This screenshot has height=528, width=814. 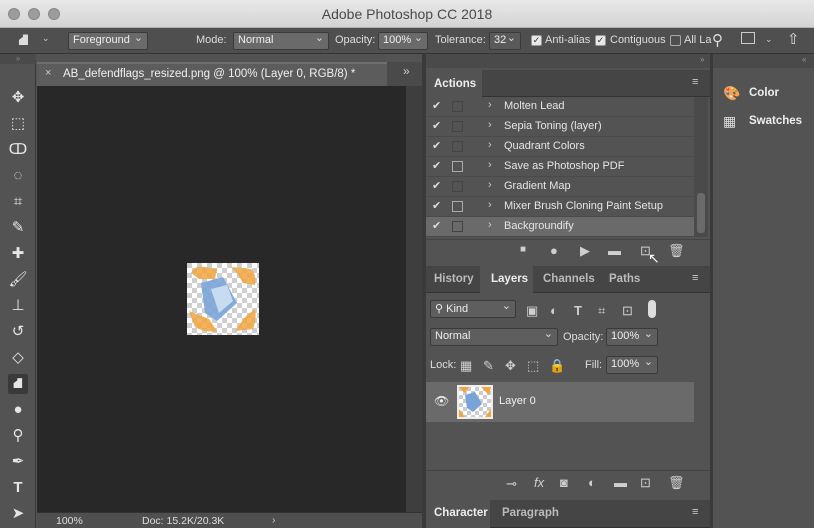 What do you see at coordinates (632, 336) in the screenshot?
I see `layer-opacity-field: 100%` at bounding box center [632, 336].